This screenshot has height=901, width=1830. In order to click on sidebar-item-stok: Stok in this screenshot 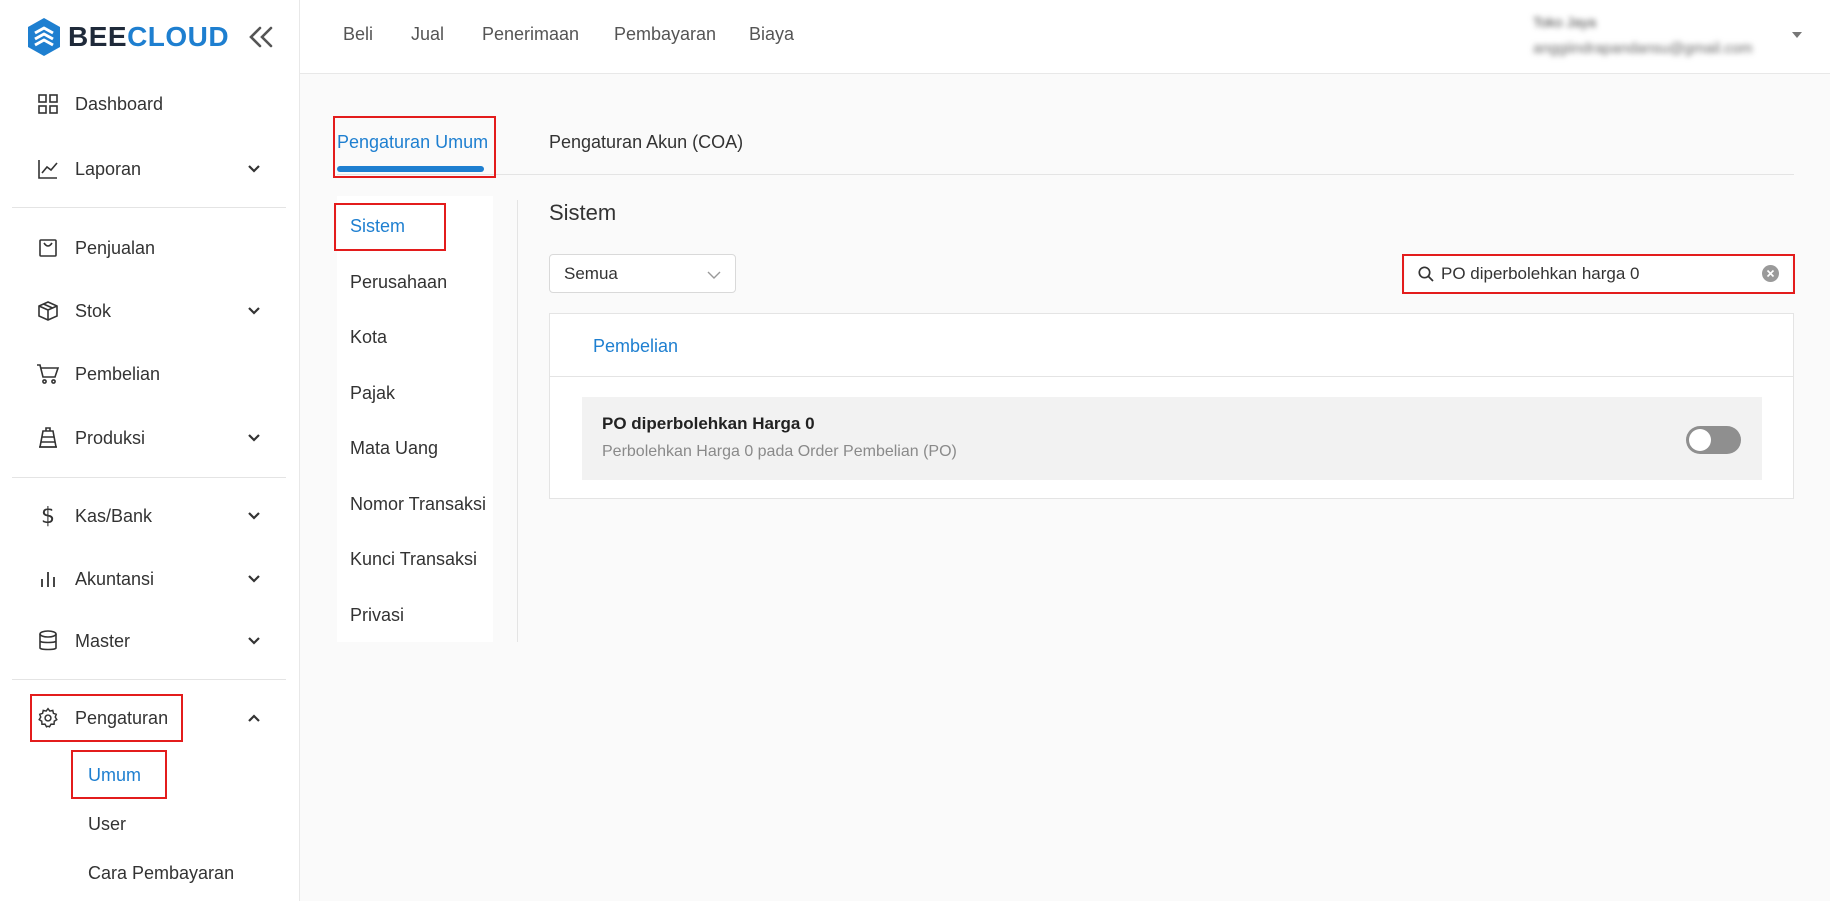, I will do `click(149, 311)`.